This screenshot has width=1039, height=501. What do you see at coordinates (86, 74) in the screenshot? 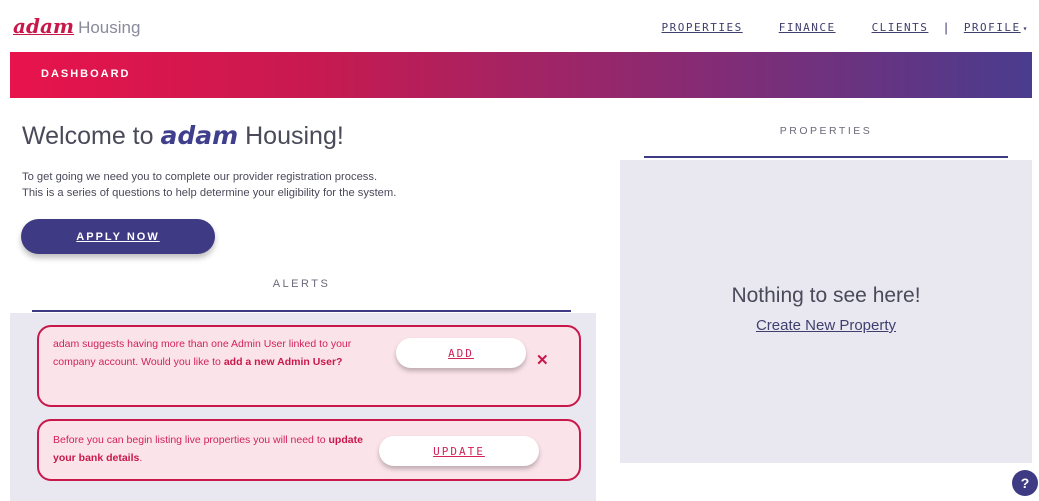
I see `dashboard-label: DASHBOARD` at bounding box center [86, 74].